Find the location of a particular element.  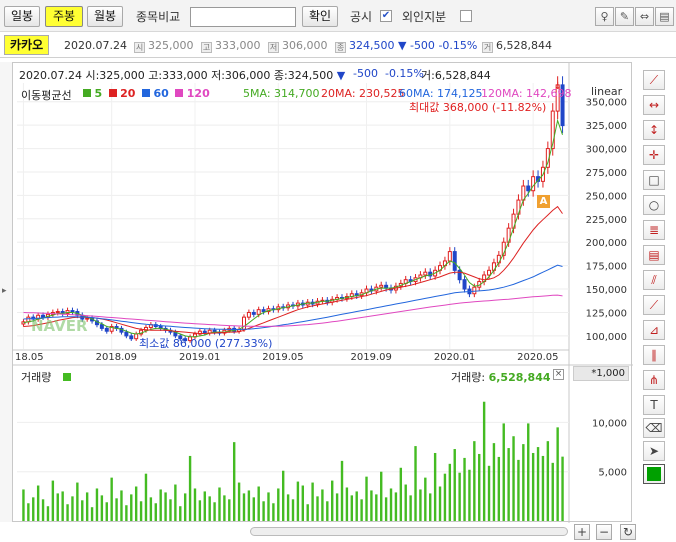

trend-line-icon: ⟋ is located at coordinates (654, 305).